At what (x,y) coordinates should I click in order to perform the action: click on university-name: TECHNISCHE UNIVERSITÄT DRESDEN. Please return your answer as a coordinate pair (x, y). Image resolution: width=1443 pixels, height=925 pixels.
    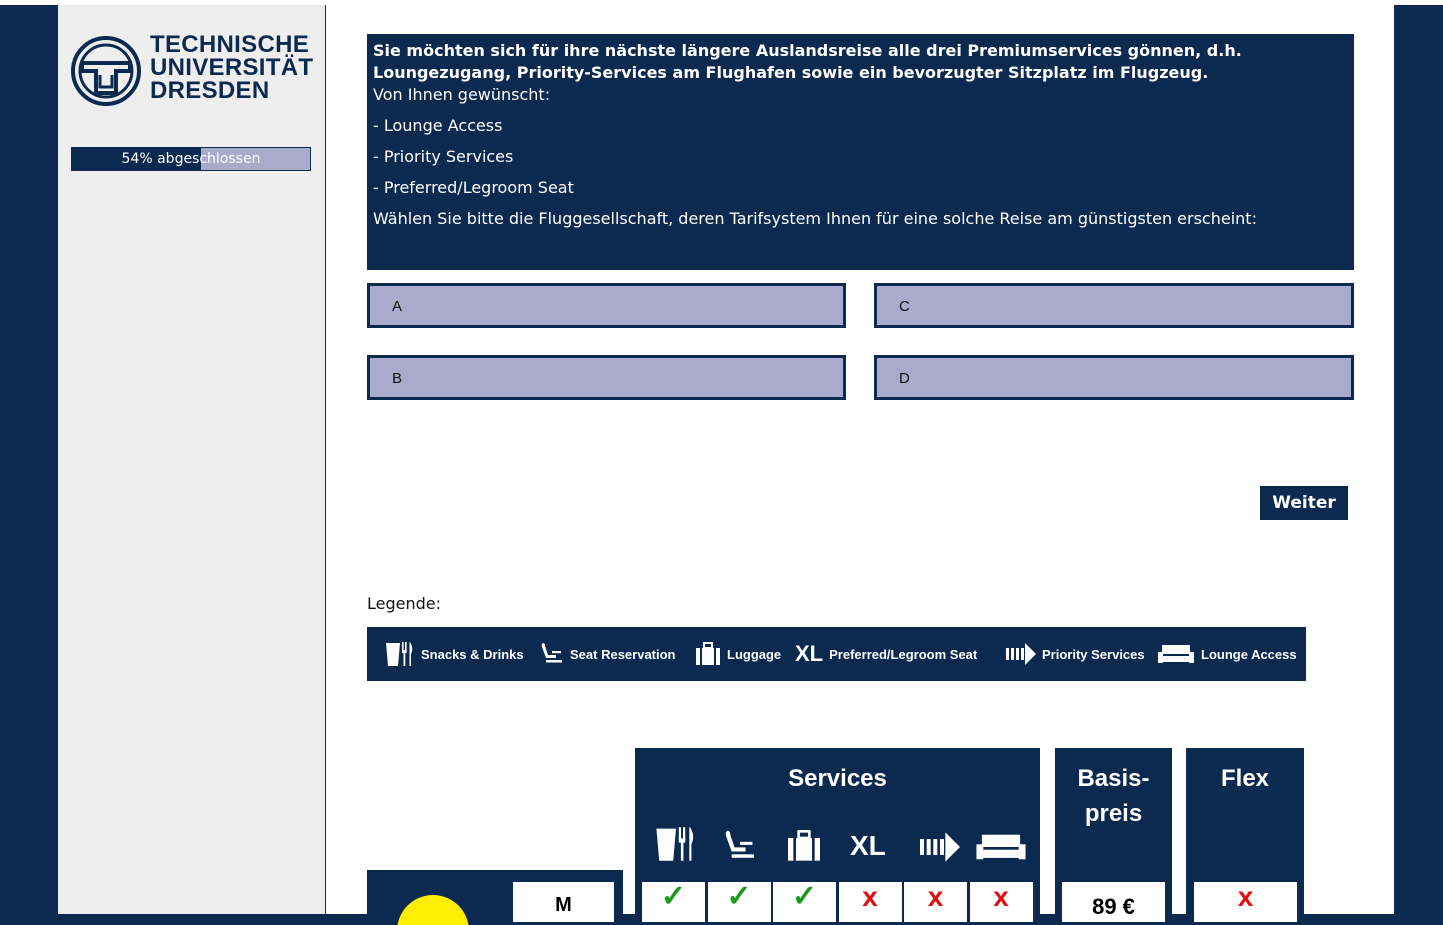
    Looking at the image, I should click on (232, 67).